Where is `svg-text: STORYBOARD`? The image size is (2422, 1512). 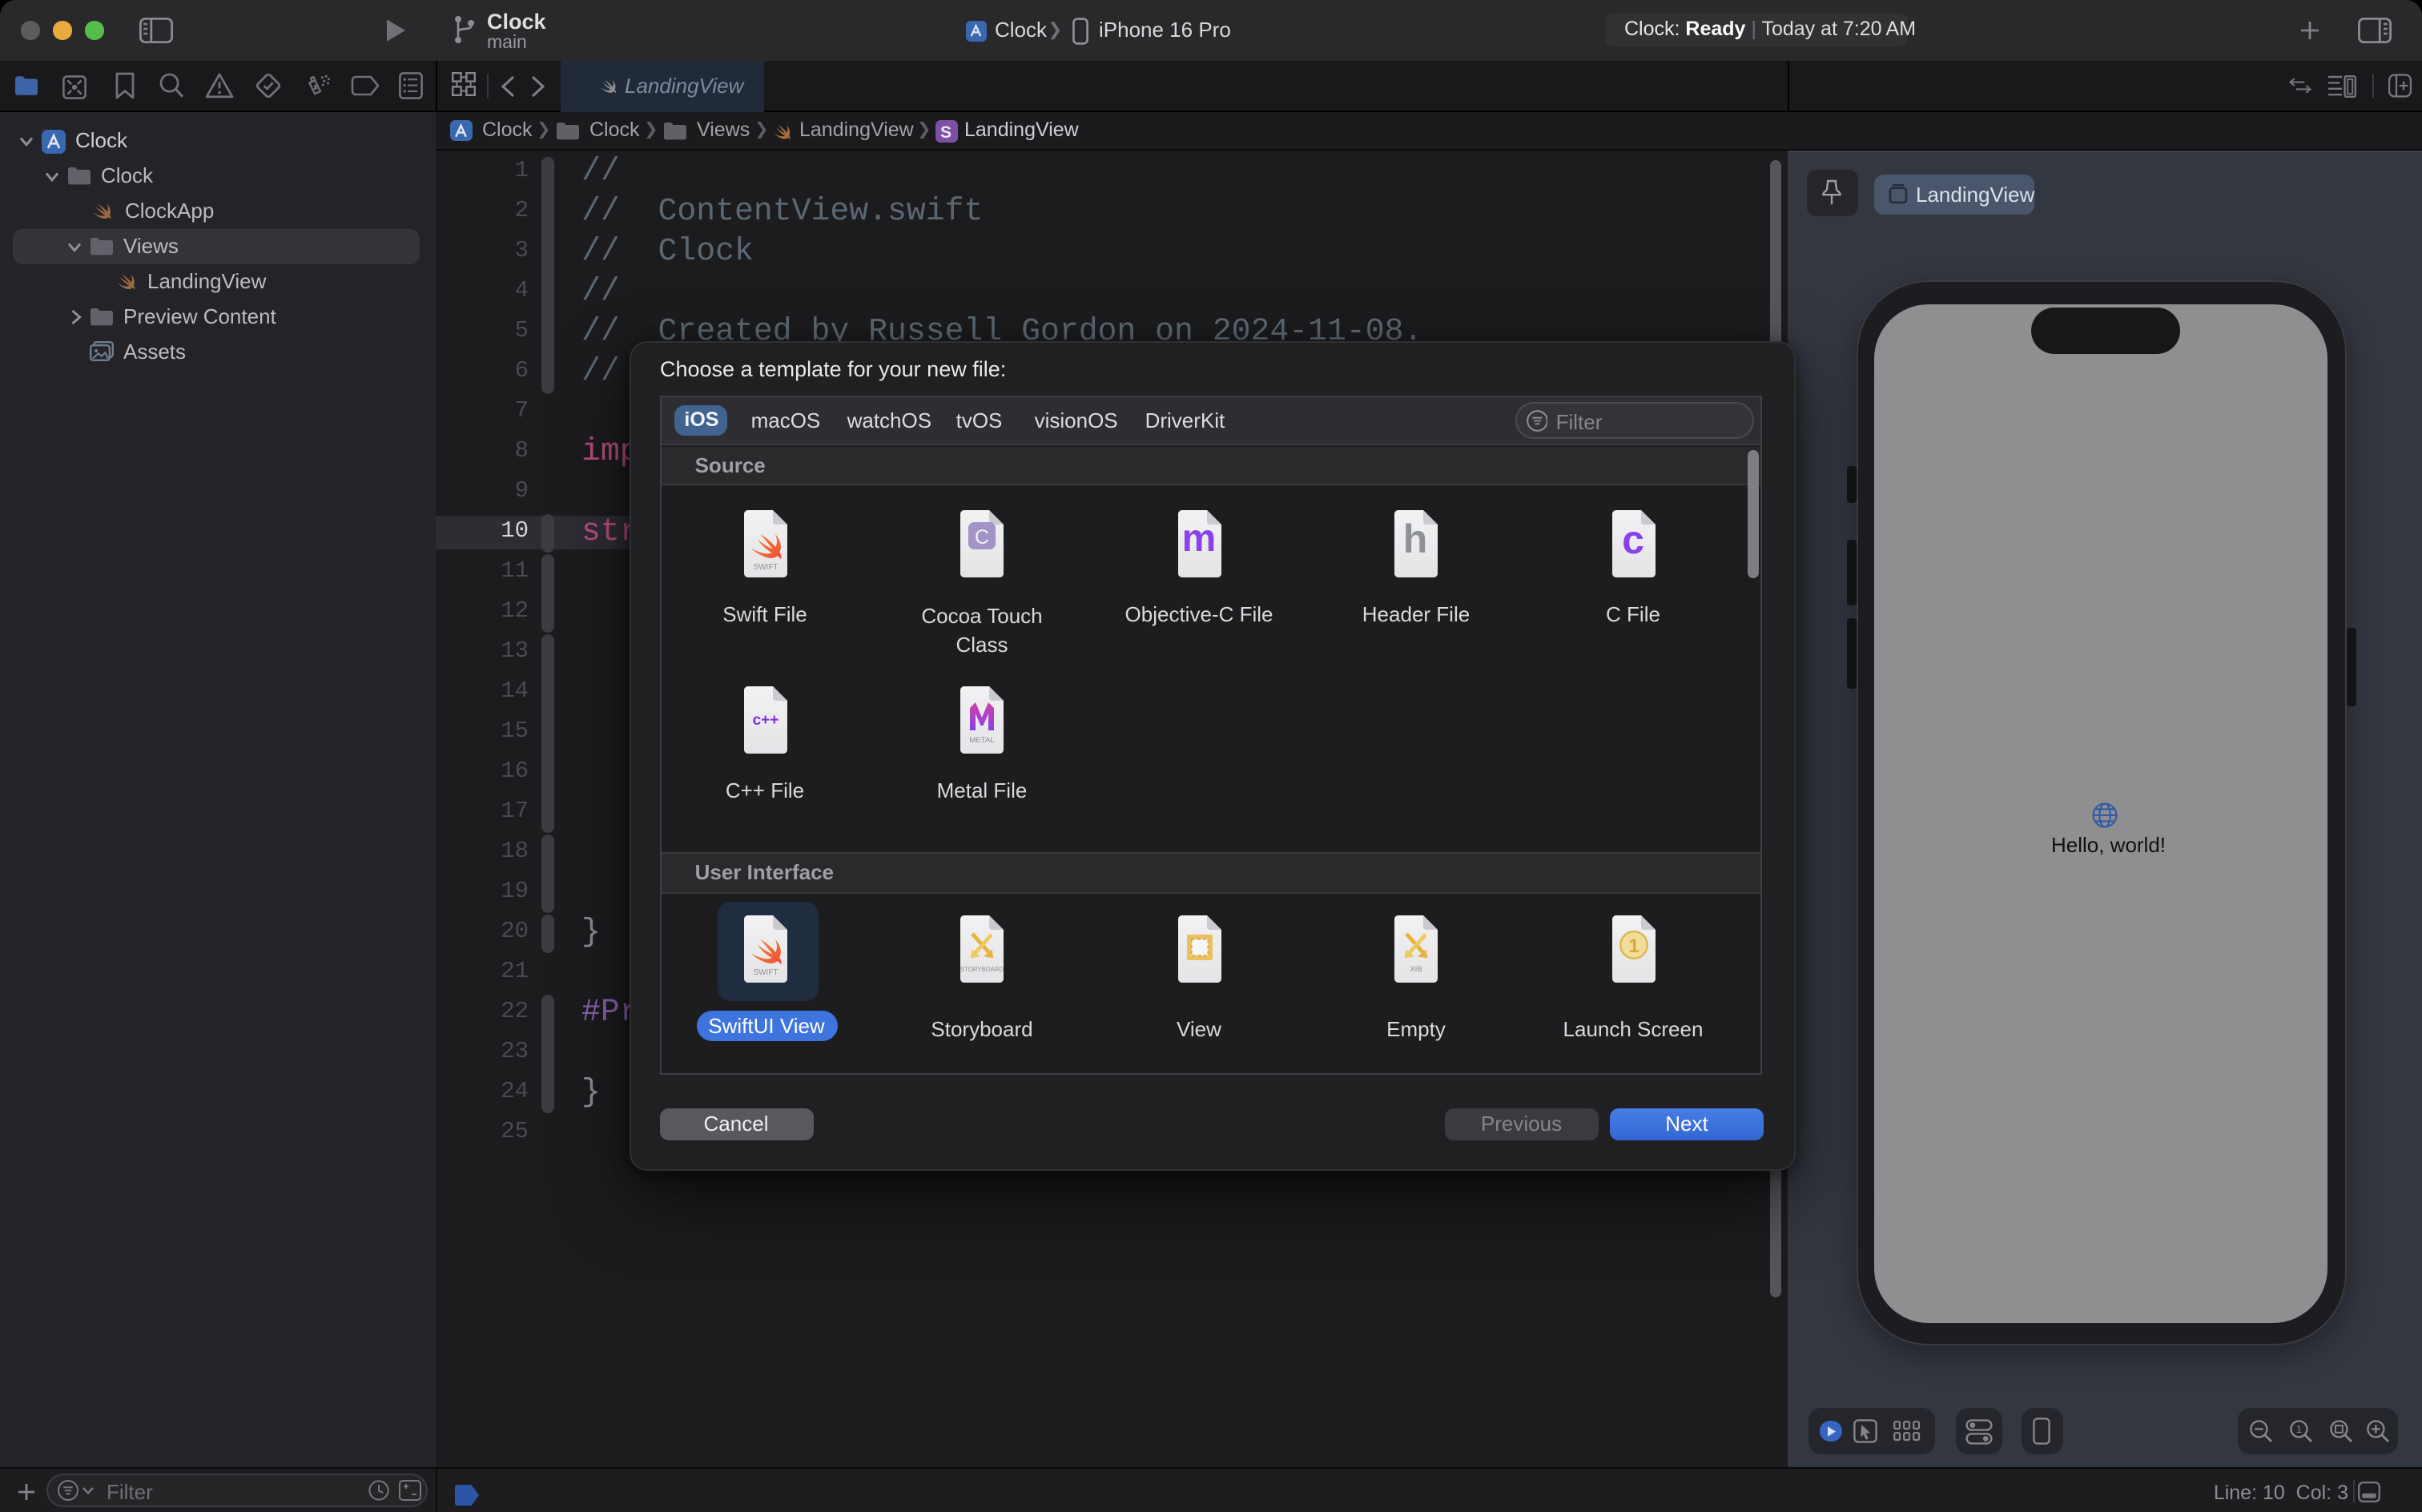
svg-text: STORYBOARD is located at coordinates (982, 969).